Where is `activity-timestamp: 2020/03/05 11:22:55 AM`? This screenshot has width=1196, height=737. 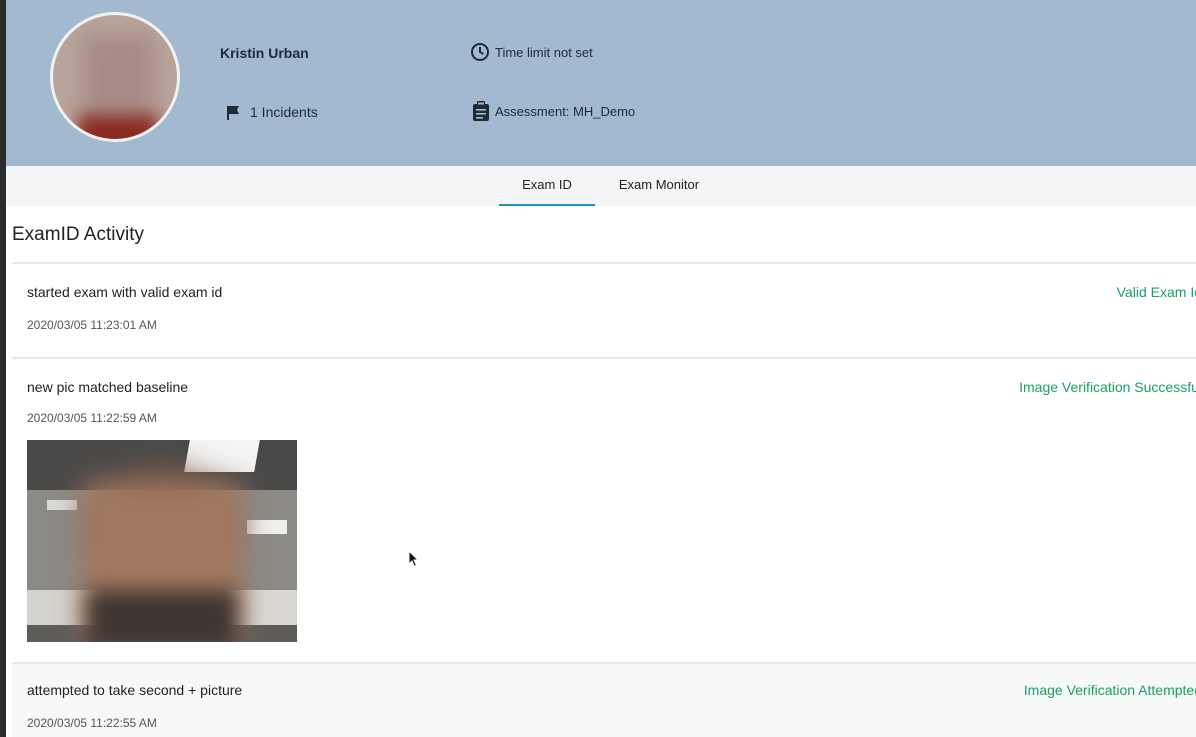 activity-timestamp: 2020/03/05 11:22:55 AM is located at coordinates (92, 723).